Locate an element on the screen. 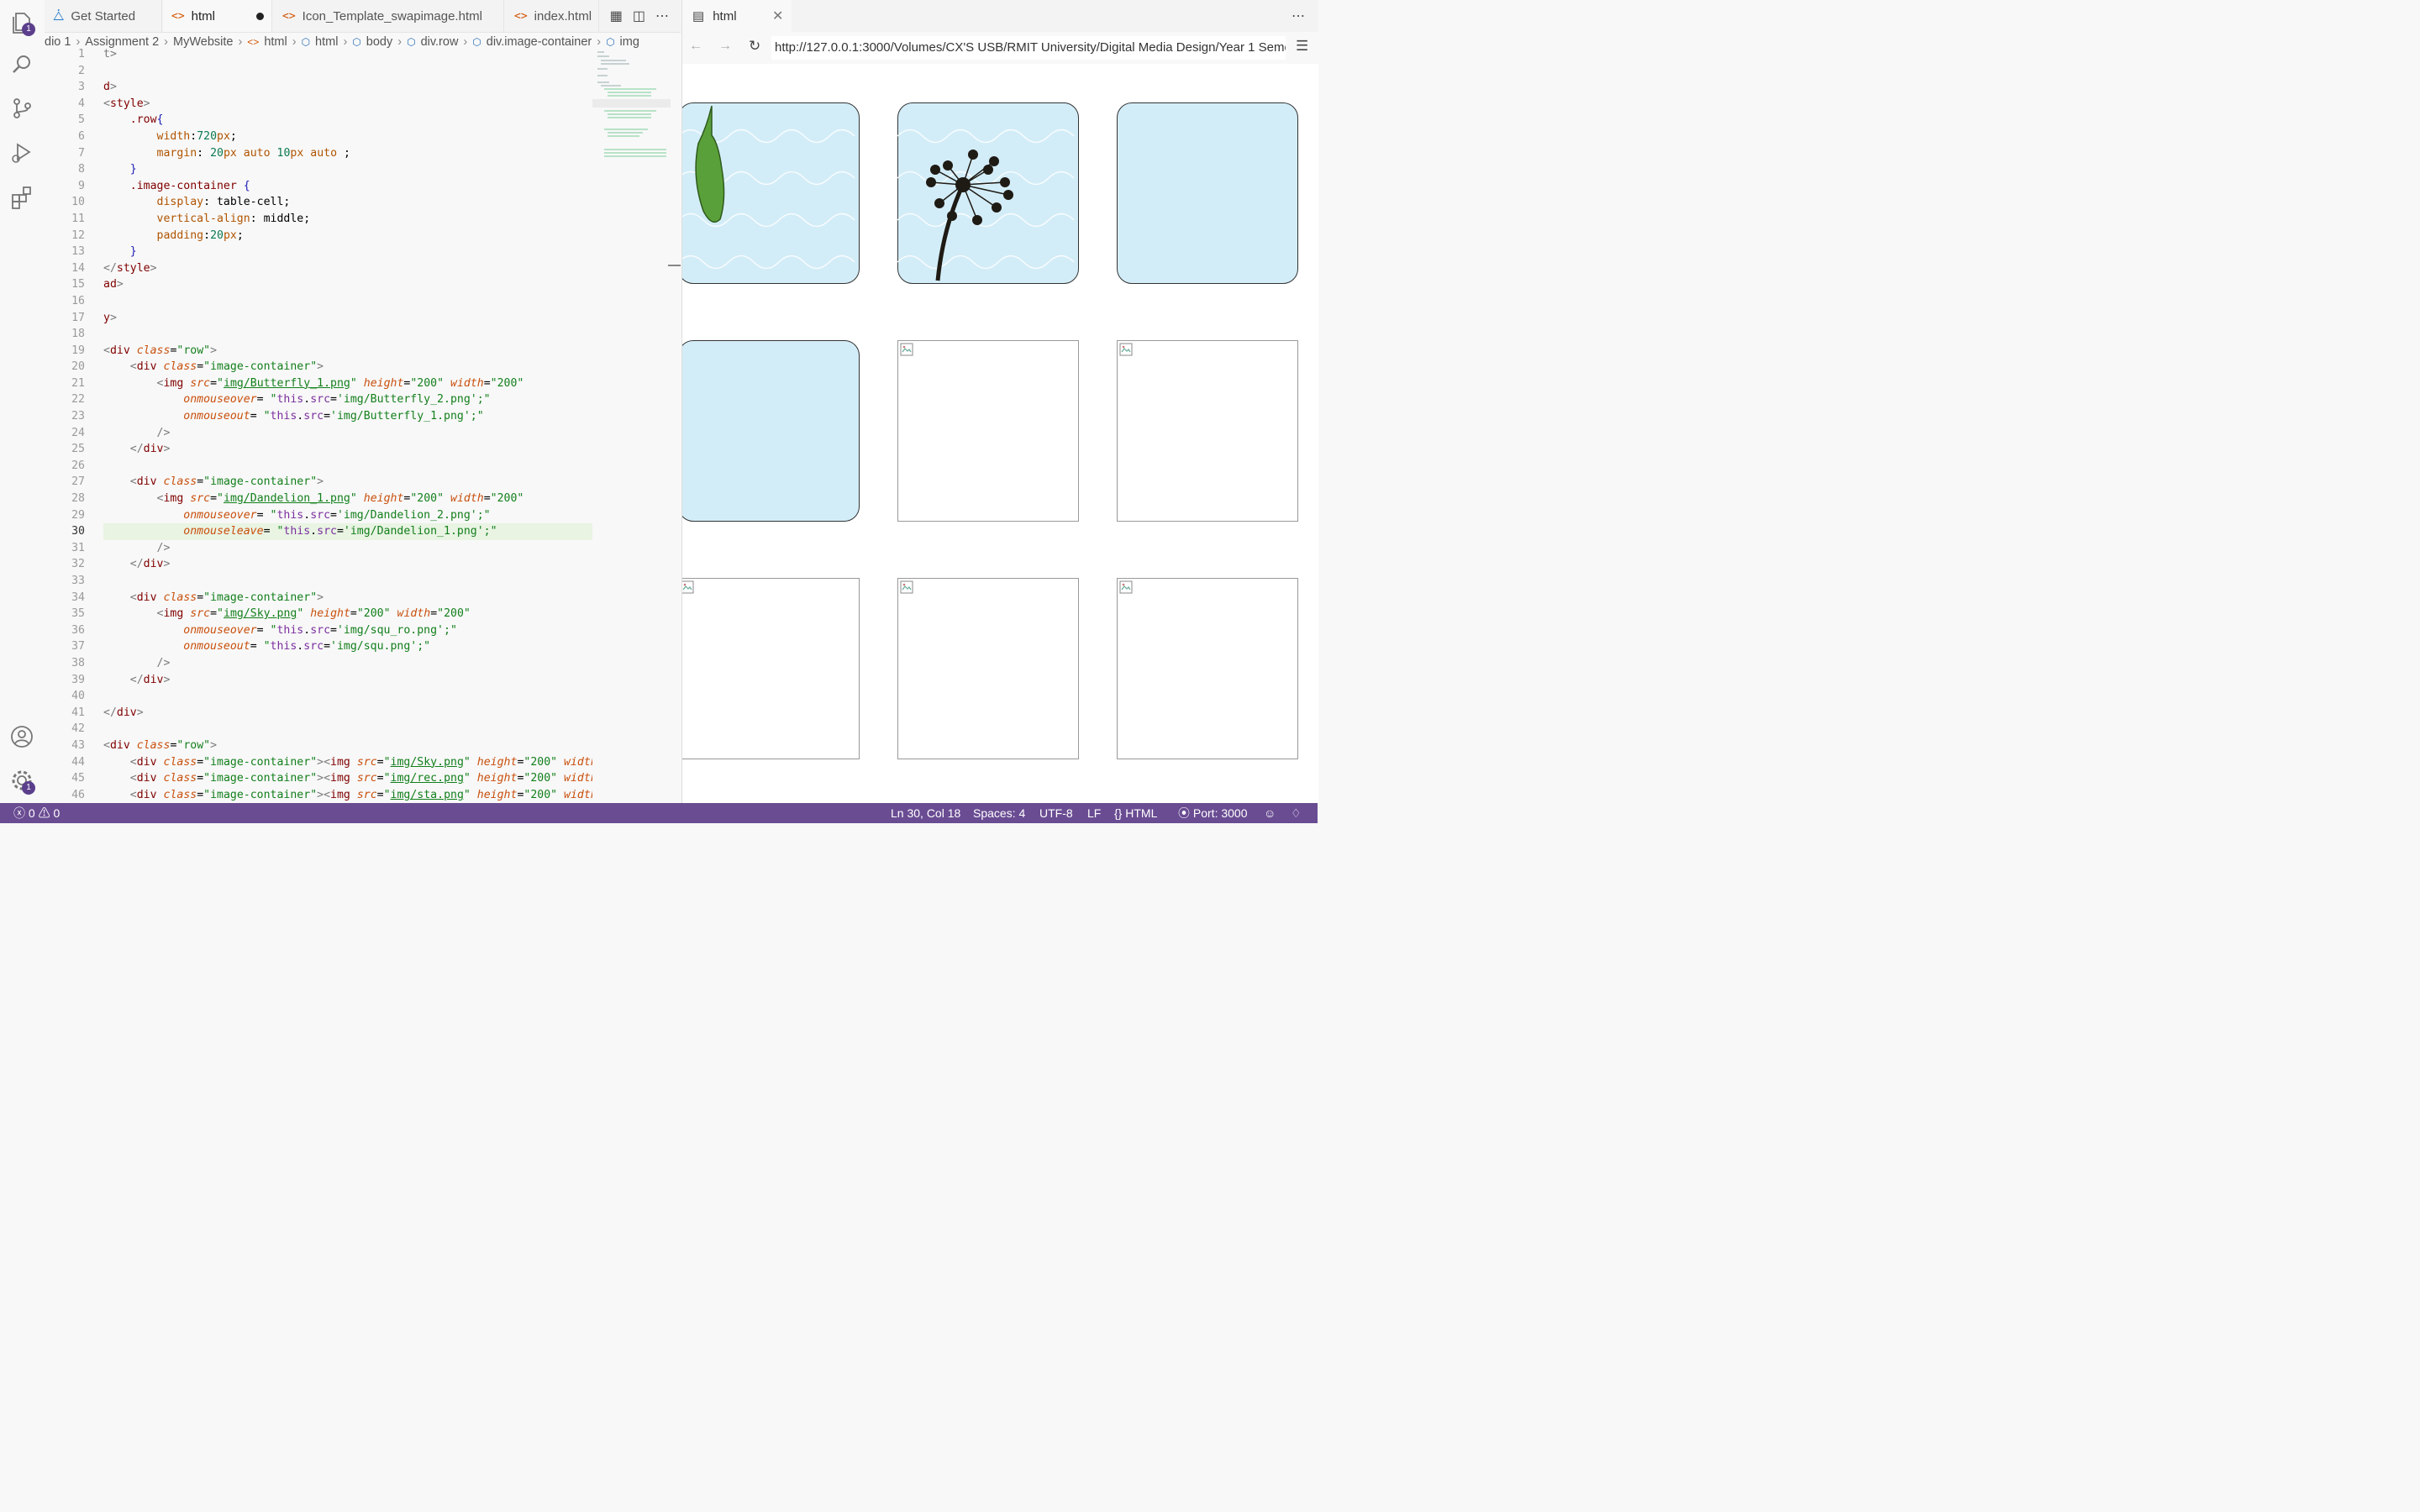 This screenshot has width=2420, height=1512. tab-icon-template: <> Icon_Template_swapimage.html is located at coordinates (389, 16).